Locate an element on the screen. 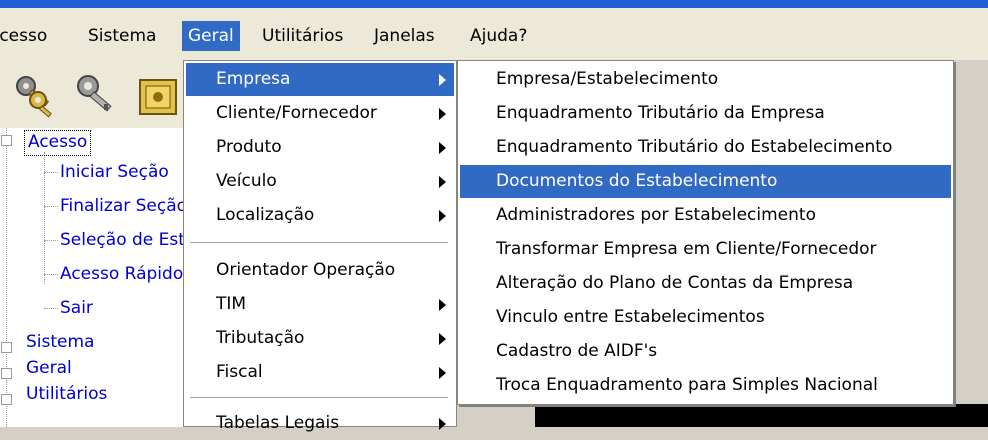 The height and width of the screenshot is (440, 988). menu-ajuda: Ajuda? is located at coordinates (498, 36).